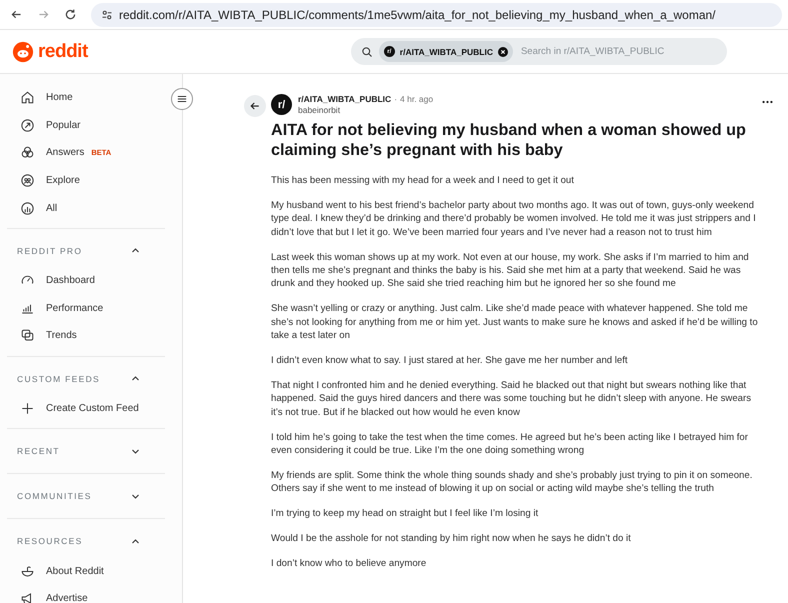 The height and width of the screenshot is (603, 788). What do you see at coordinates (27, 336) in the screenshot?
I see `chat-bubbles-icon` at bounding box center [27, 336].